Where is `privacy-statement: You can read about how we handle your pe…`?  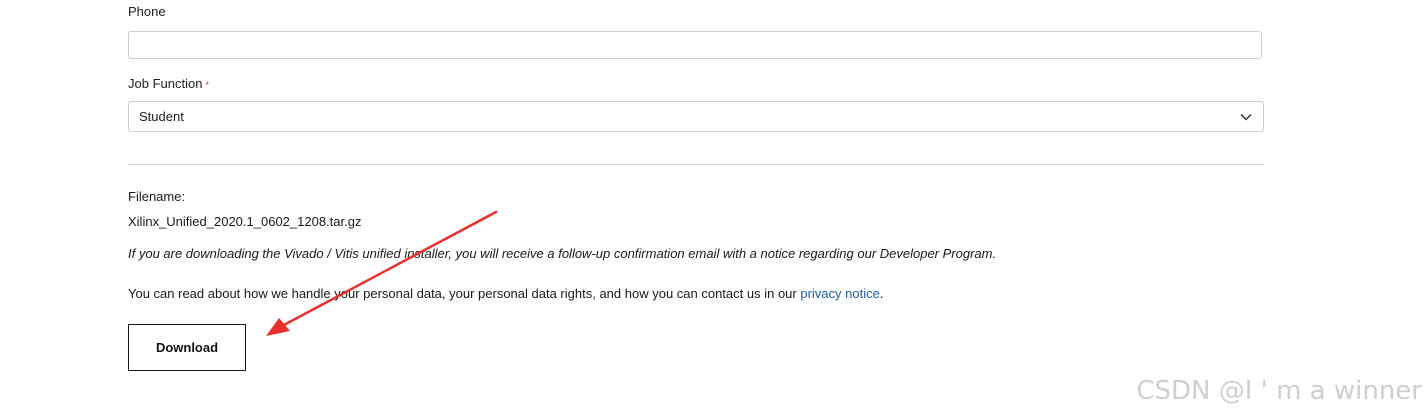
privacy-statement: You can read about how we handle your pe… is located at coordinates (505, 293).